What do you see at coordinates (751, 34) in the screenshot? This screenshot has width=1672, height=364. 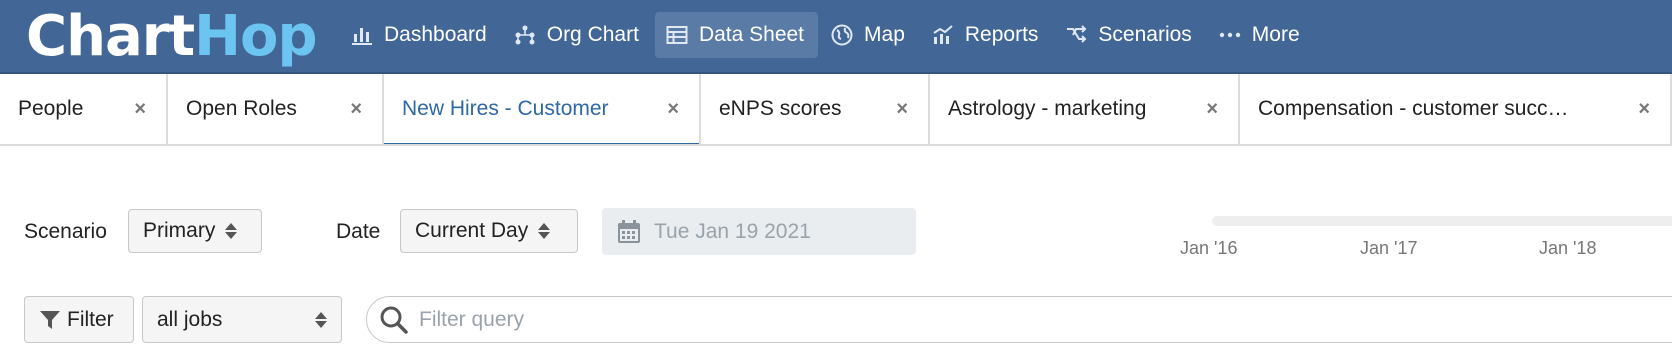 I see `nav-data-sheet-label: Data Sheet` at bounding box center [751, 34].